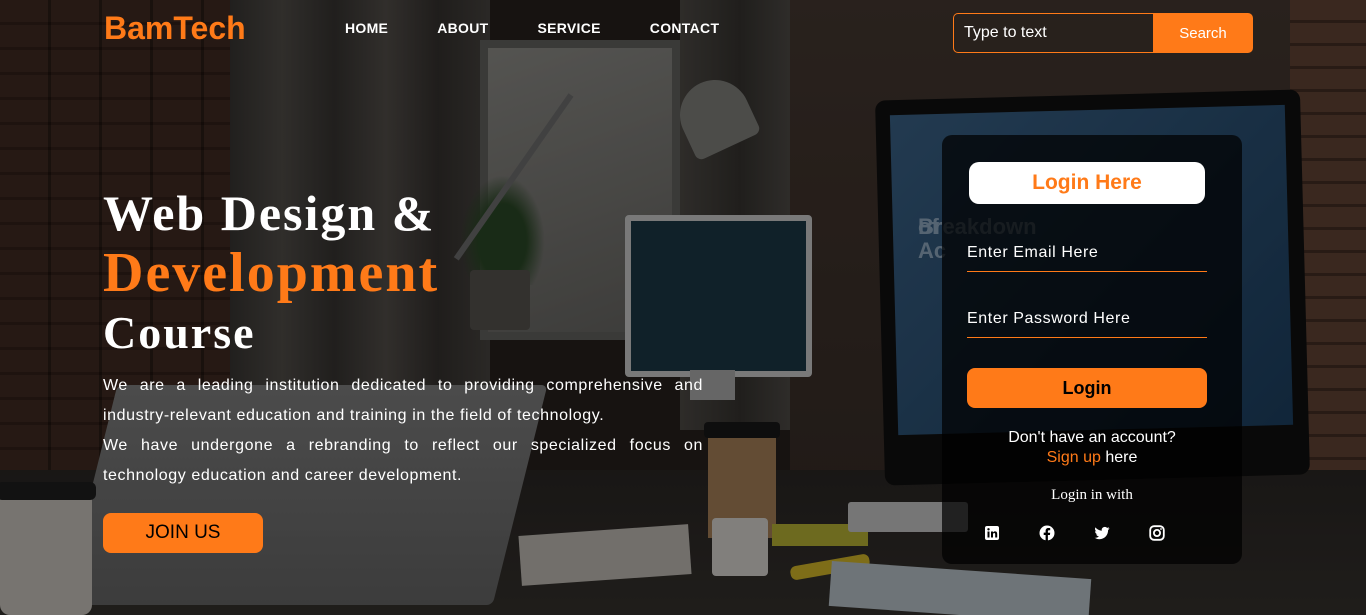  I want to click on search-button: Search, so click(1203, 33).